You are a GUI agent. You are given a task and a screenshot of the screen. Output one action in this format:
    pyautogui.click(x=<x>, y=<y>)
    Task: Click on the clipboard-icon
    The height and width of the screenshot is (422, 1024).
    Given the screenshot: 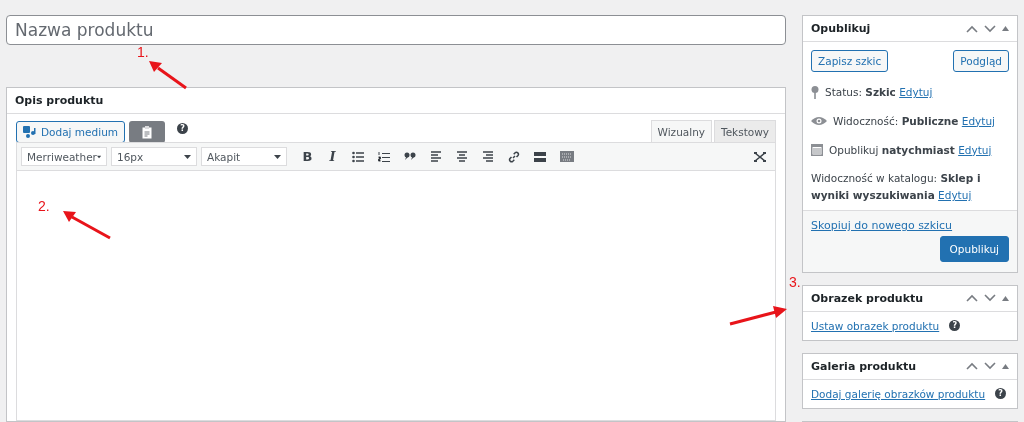 What is the action you would take?
    pyautogui.click(x=147, y=132)
    